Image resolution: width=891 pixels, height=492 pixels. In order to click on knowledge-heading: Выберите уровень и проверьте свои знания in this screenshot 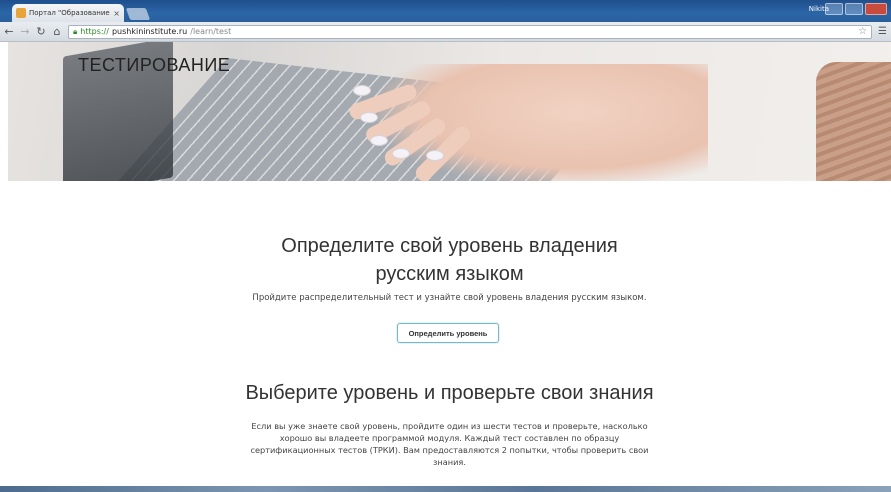, I will do `click(449, 393)`.